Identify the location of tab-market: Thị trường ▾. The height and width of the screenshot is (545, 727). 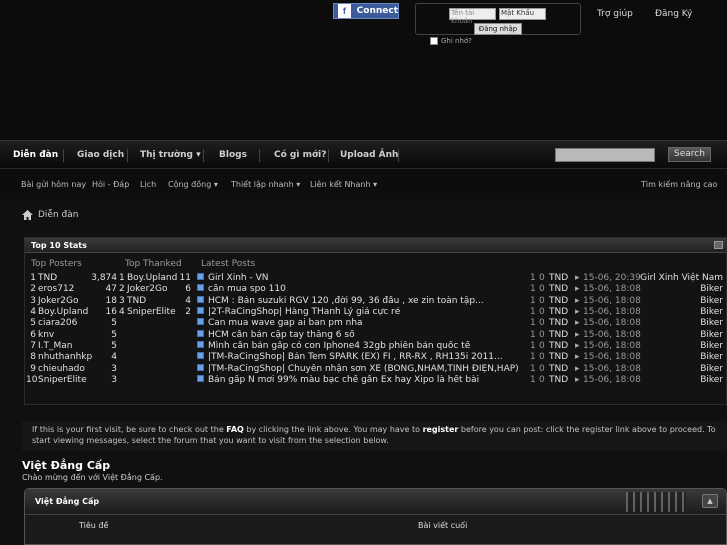
(170, 155).